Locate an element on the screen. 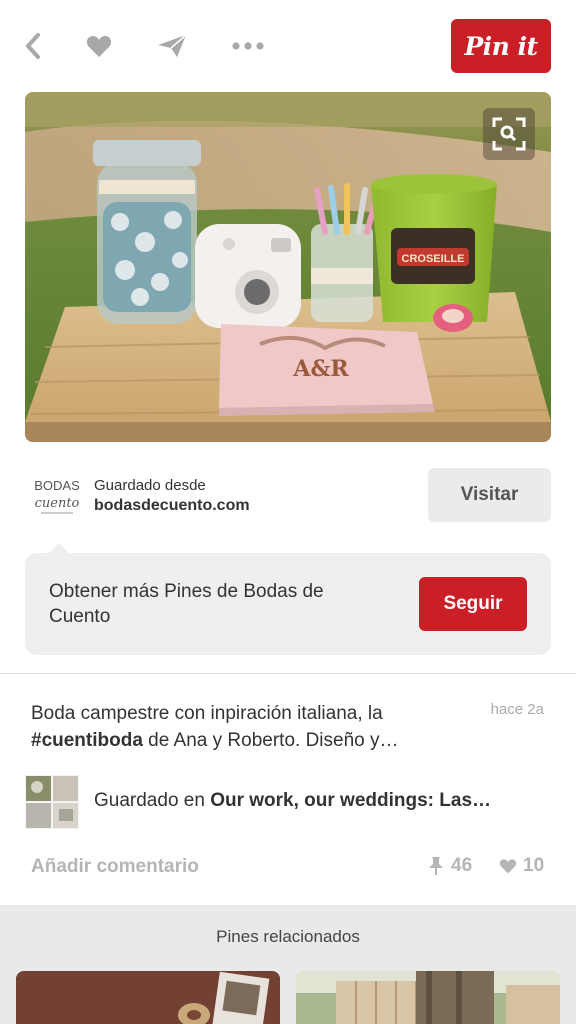  related-pins-section: Pines relacionados is located at coordinates (288, 964).